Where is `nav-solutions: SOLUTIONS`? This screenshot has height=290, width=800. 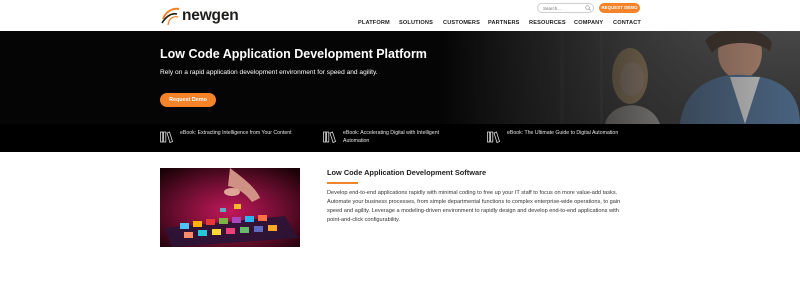 nav-solutions: SOLUTIONS is located at coordinates (416, 23).